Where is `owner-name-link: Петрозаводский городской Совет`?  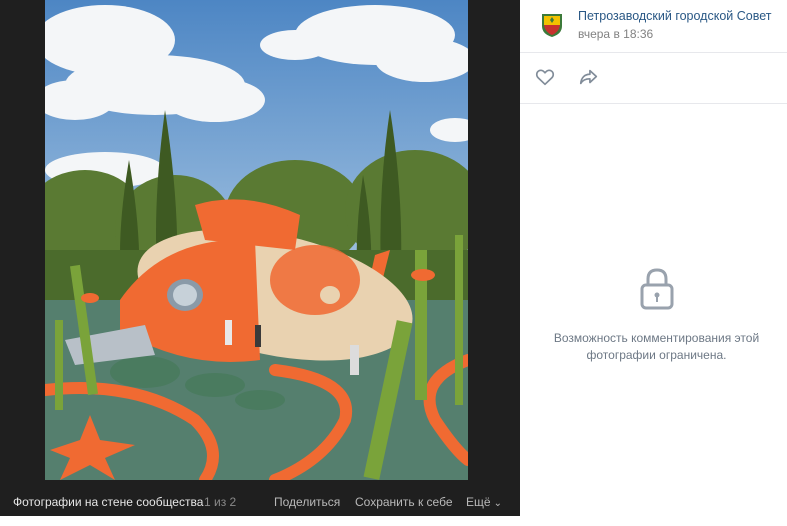 owner-name-link: Петрозаводский городской Совет is located at coordinates (675, 16).